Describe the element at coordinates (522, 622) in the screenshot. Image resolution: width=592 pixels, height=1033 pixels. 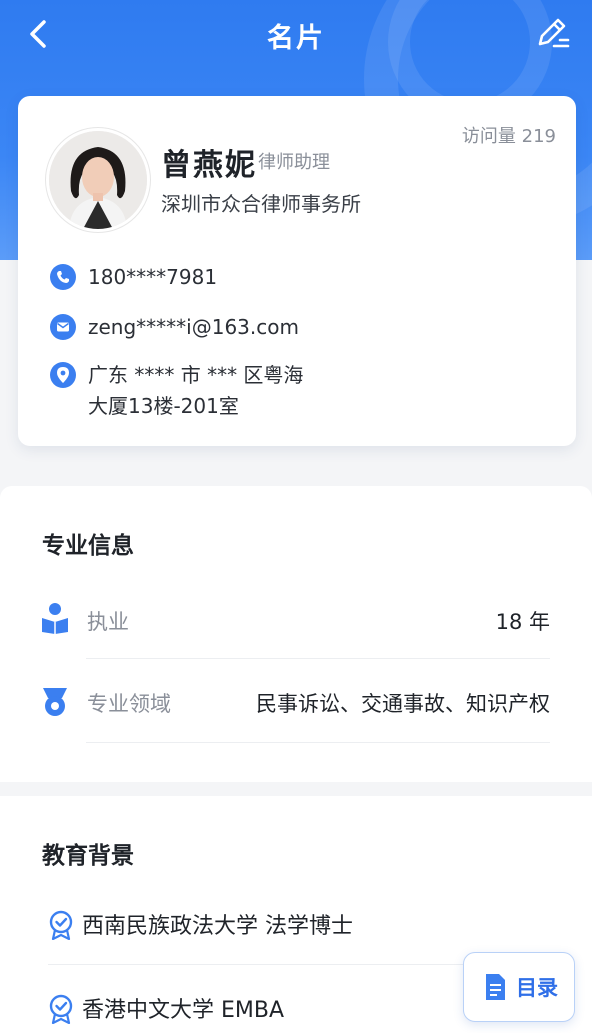
I see `practice-years: 18 年` at that location.